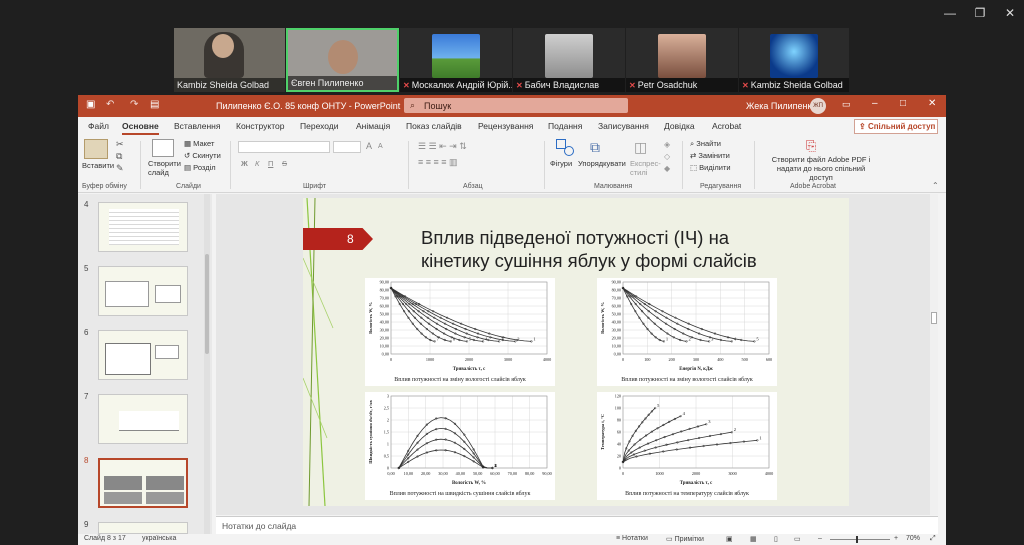 The width and height of the screenshot is (1024, 545). Describe the element at coordinates (575, 237) in the screenshot. I see `slide-title-line-1: Вплив підведеної потужності (ІЧ) на` at that location.